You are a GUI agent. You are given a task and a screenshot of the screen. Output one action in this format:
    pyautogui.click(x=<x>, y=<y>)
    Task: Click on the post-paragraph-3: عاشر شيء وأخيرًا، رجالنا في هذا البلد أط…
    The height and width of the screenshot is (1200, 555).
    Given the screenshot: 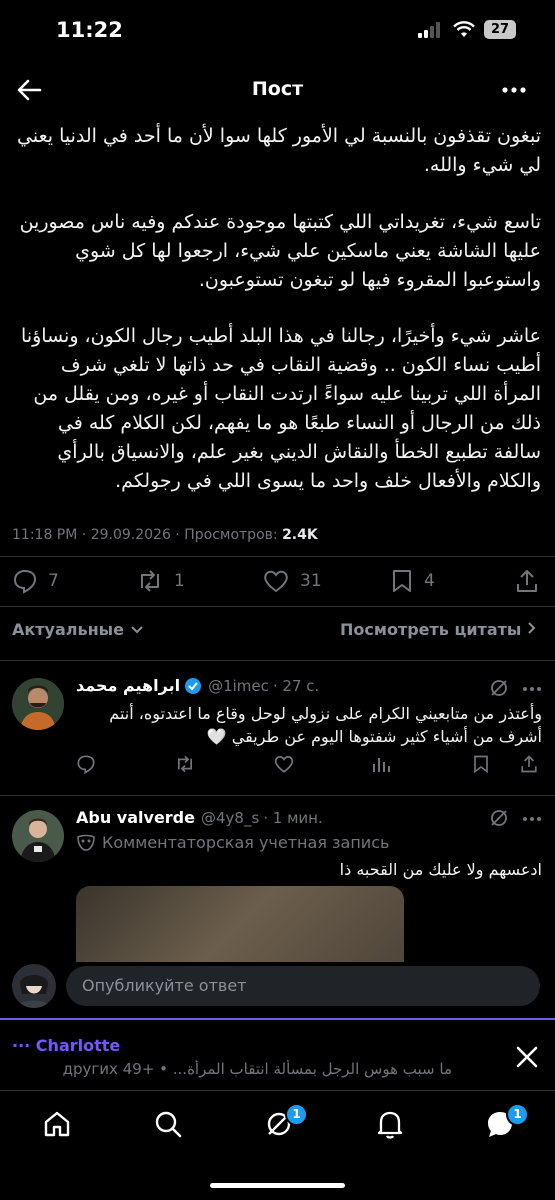 What is the action you would take?
    pyautogui.click(x=281, y=408)
    